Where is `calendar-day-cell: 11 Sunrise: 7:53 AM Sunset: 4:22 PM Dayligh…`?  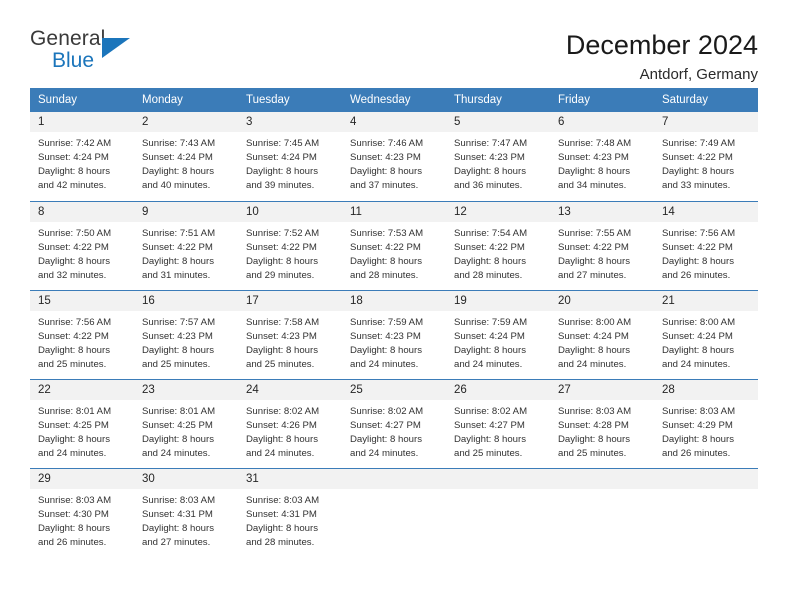 calendar-day-cell: 11 Sunrise: 7:53 AM Sunset: 4:22 PM Dayligh… is located at coordinates (394, 245).